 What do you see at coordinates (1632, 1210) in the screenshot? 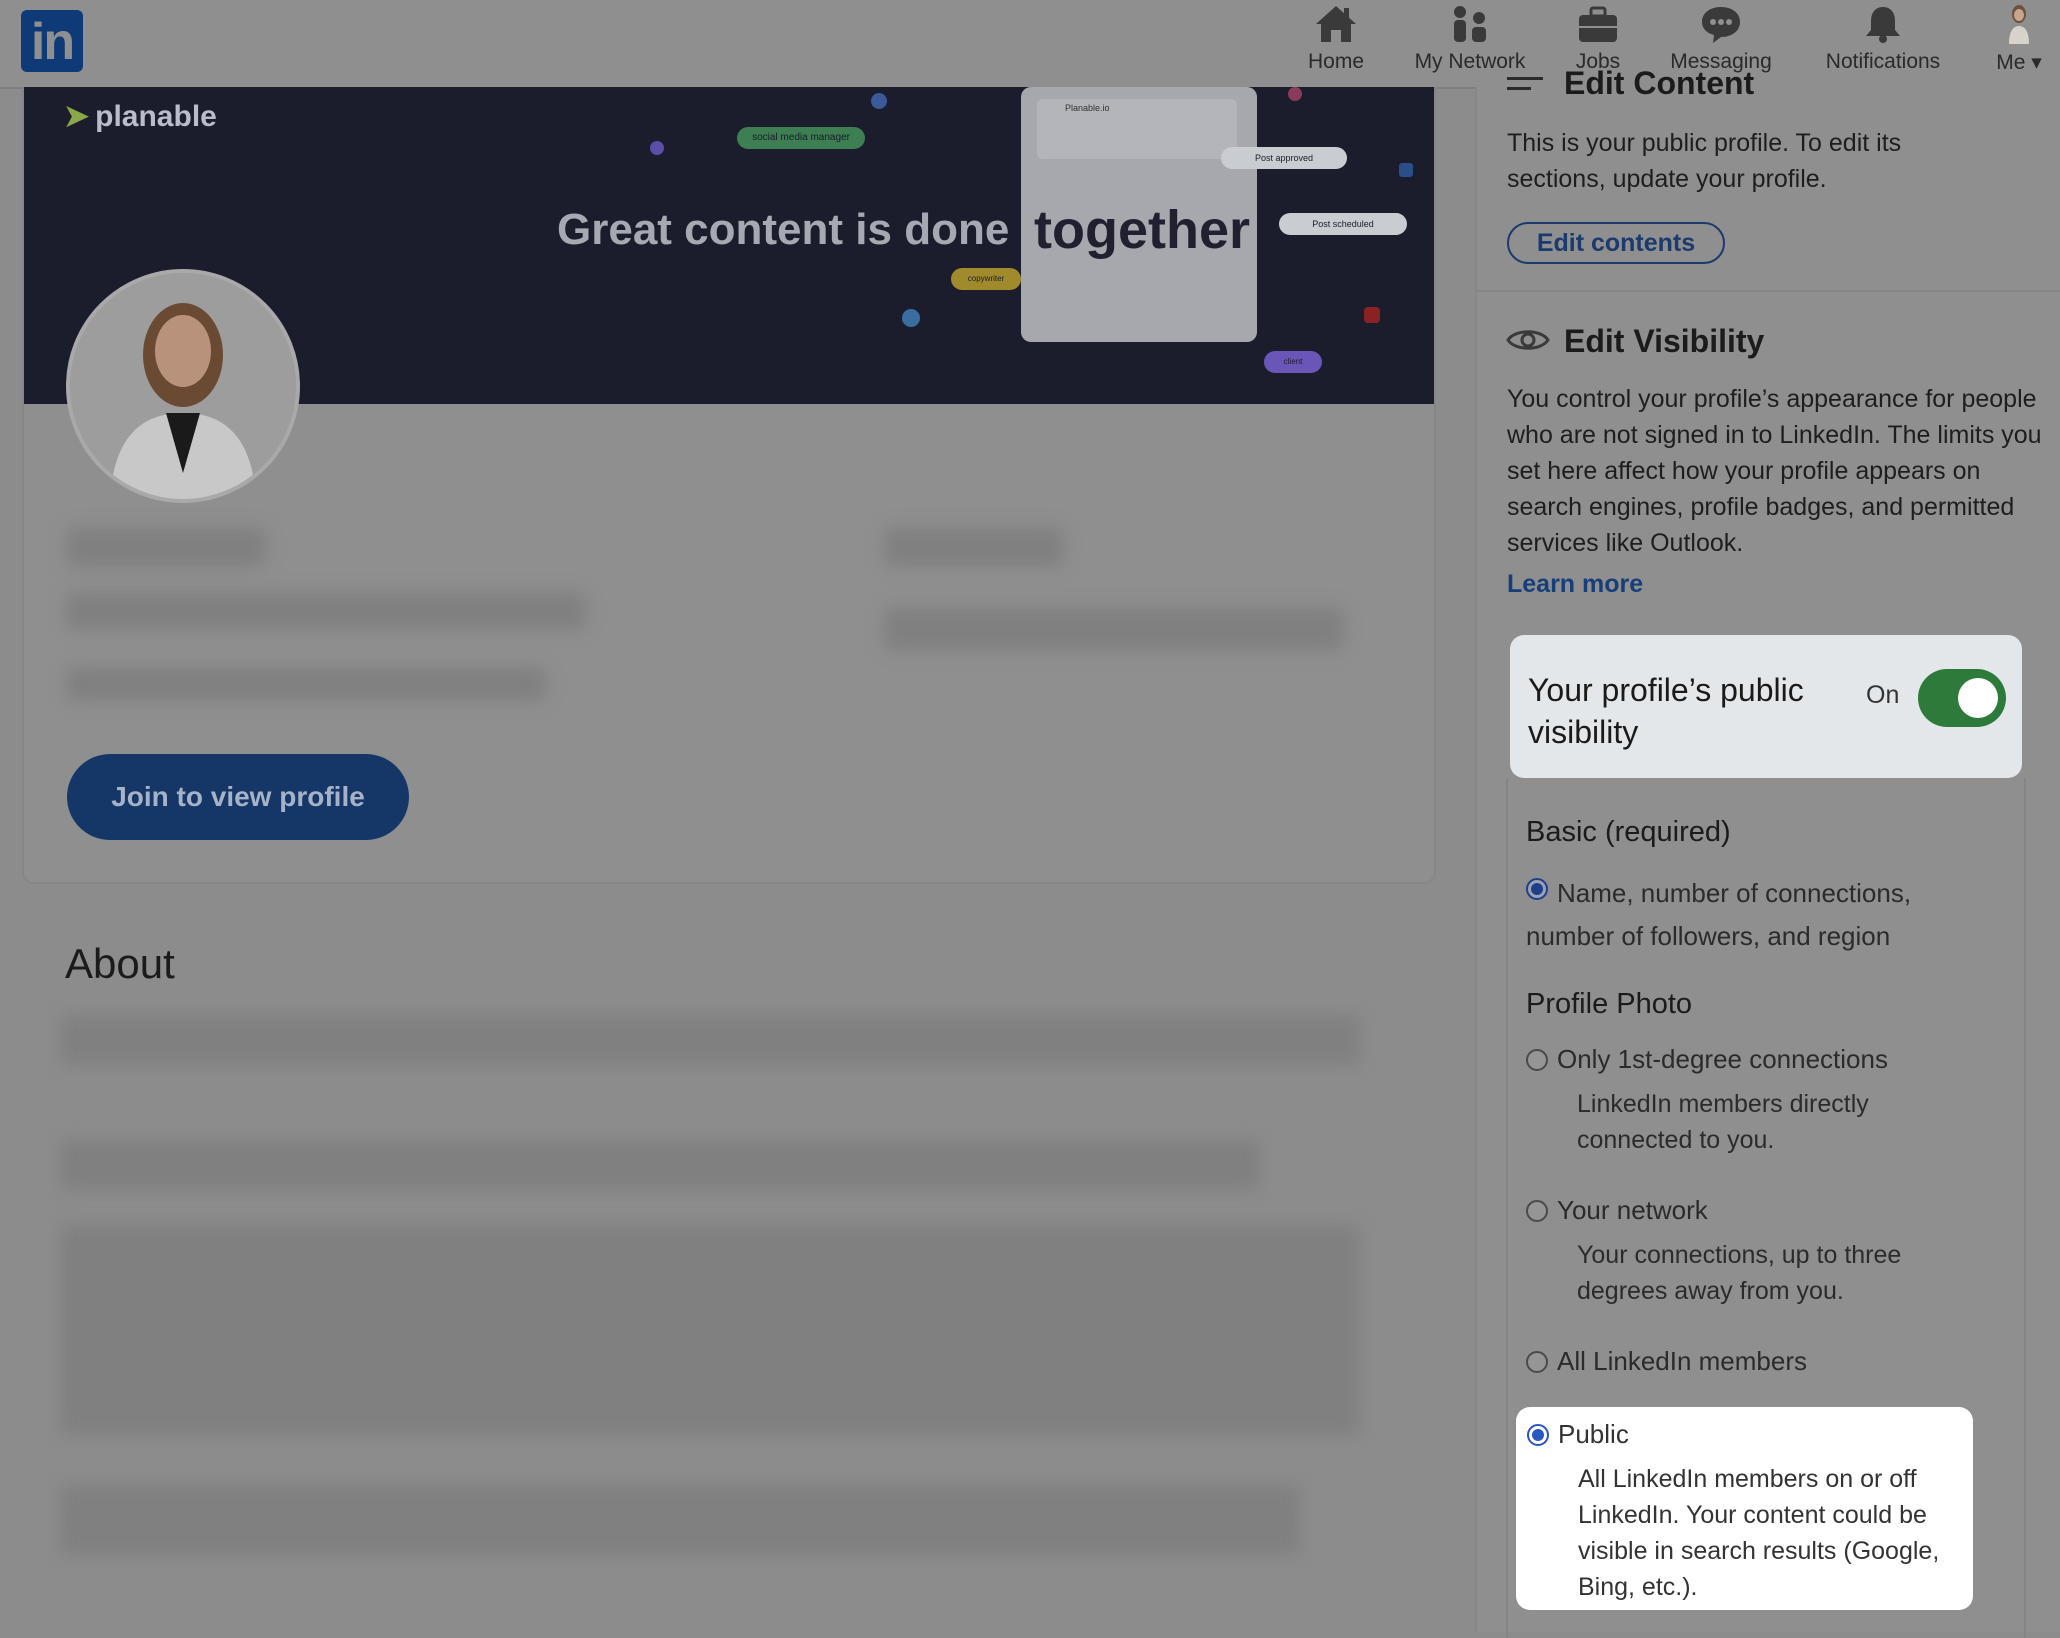
I see `option-your-network-label: Your network` at bounding box center [1632, 1210].